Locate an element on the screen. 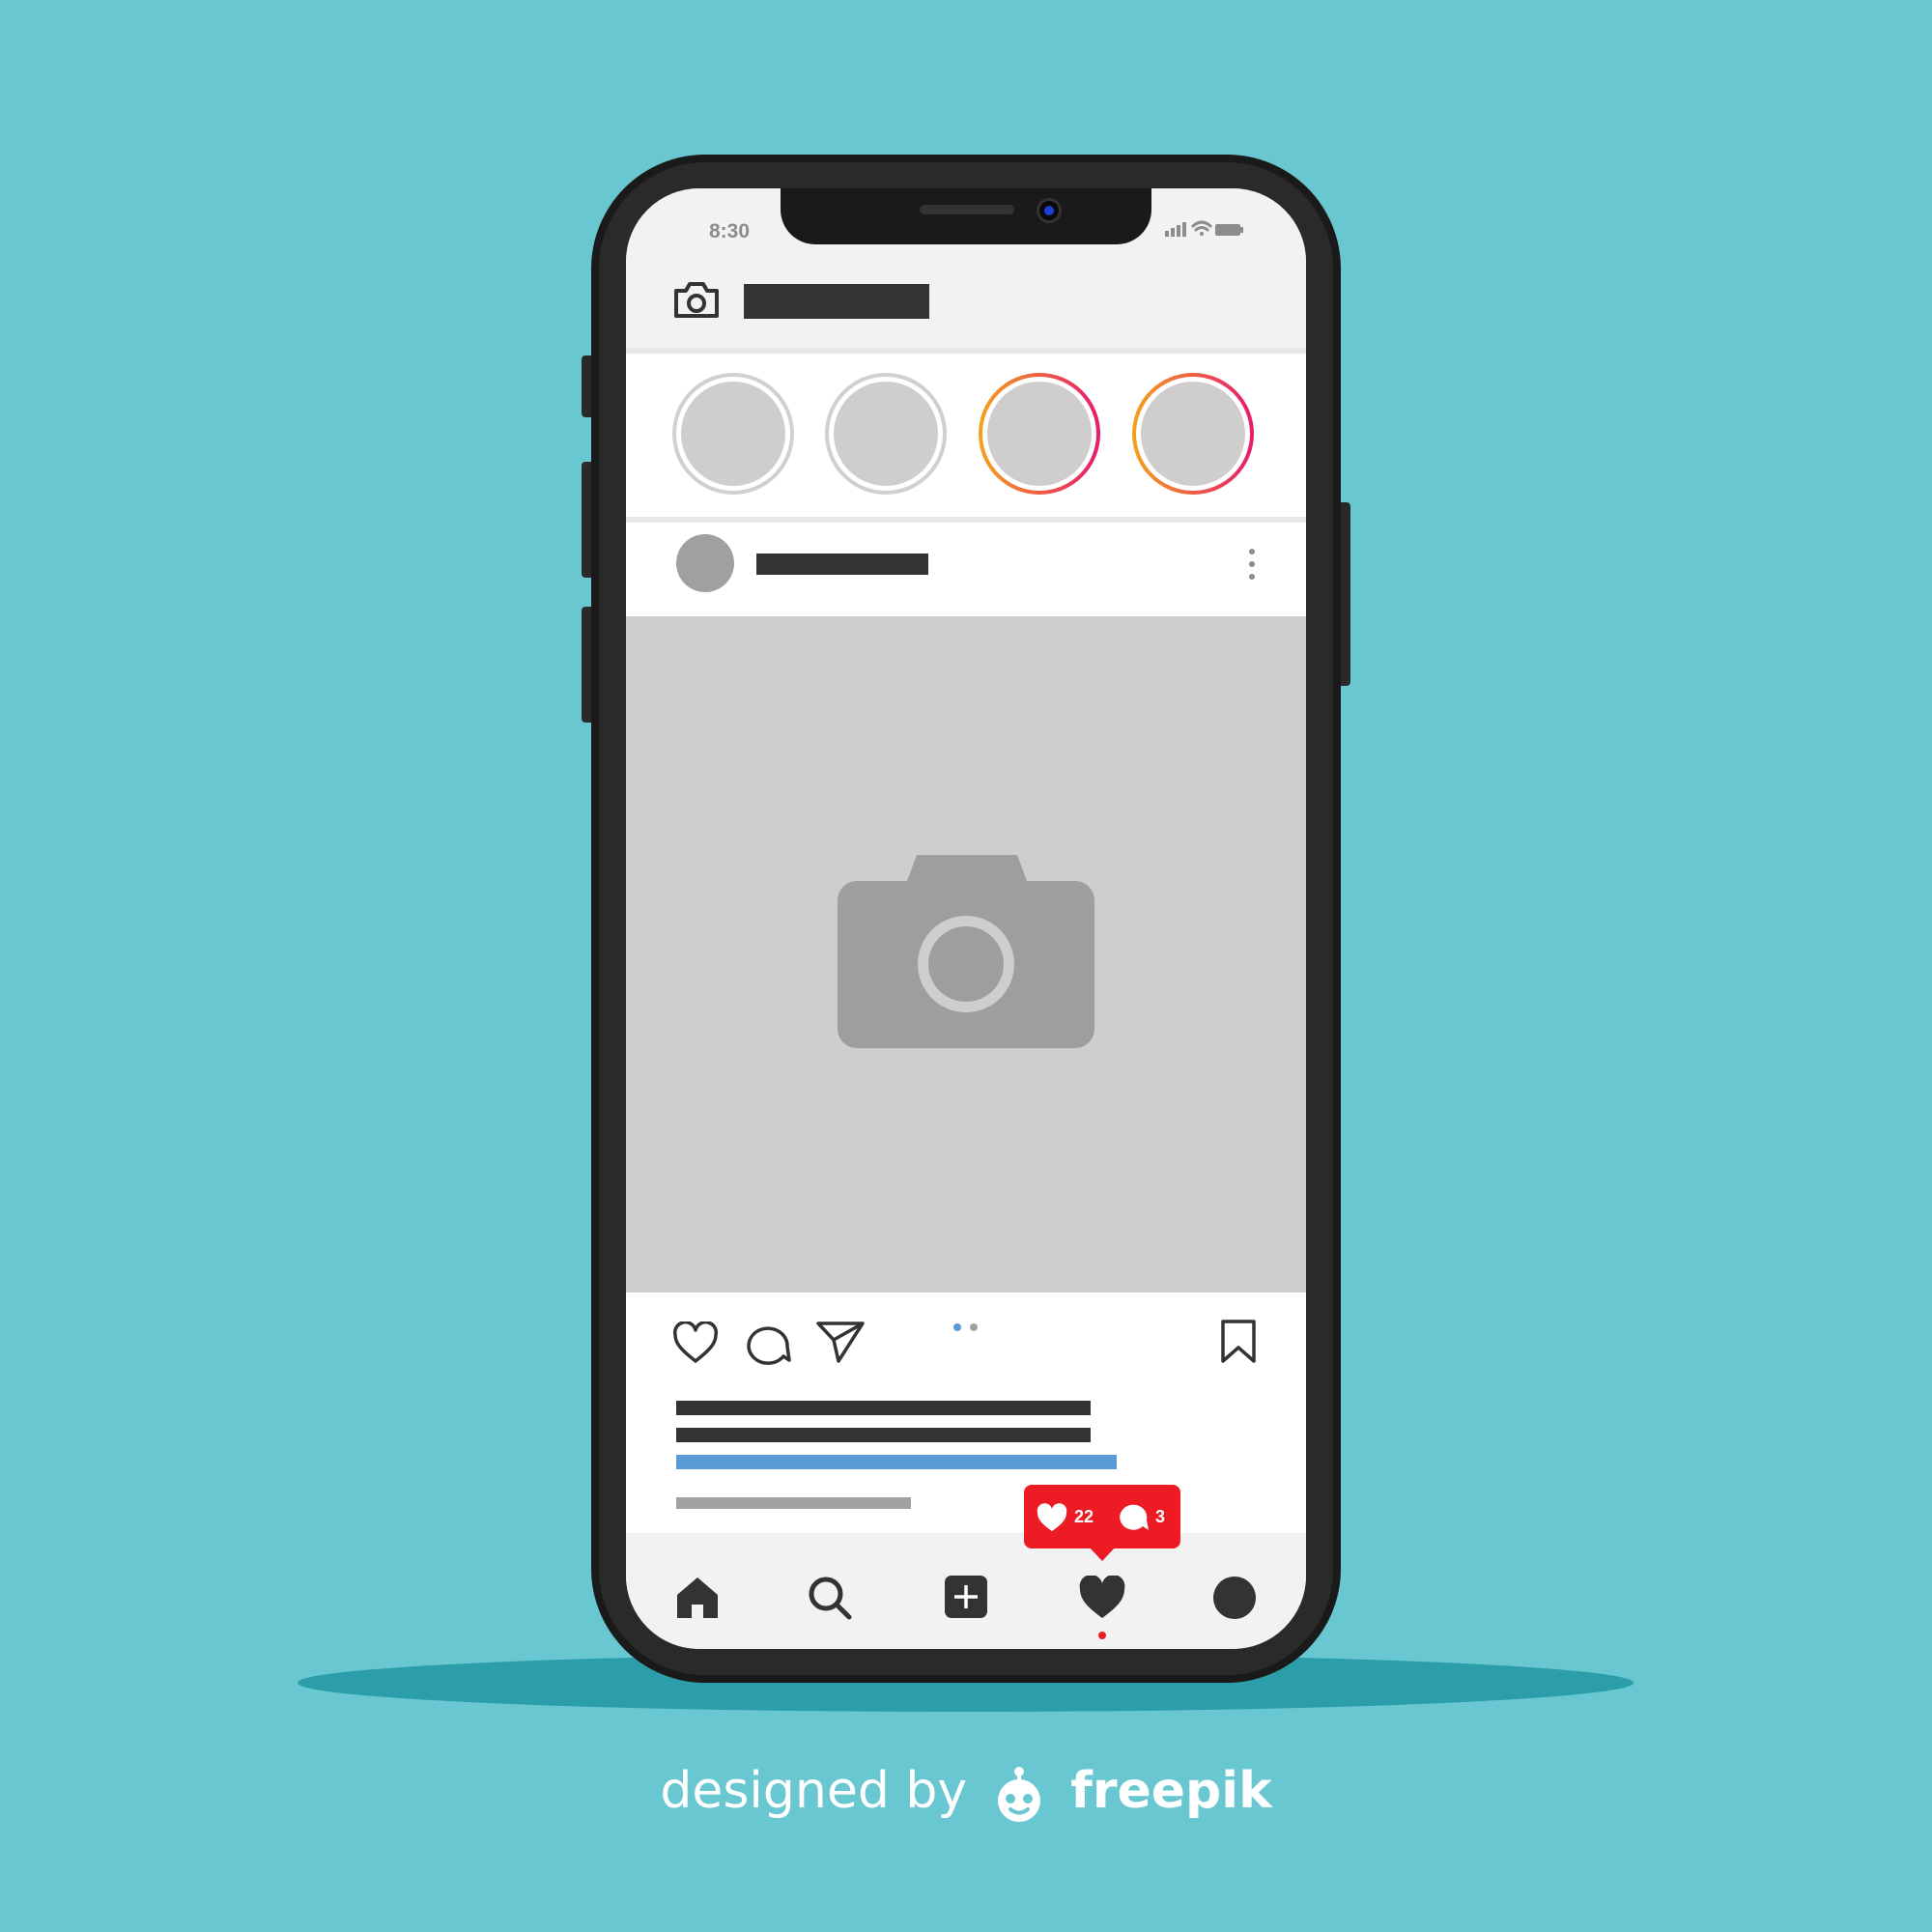 This screenshot has height=1932, width=1932. carousel-dot-active is located at coordinates (957, 1327).